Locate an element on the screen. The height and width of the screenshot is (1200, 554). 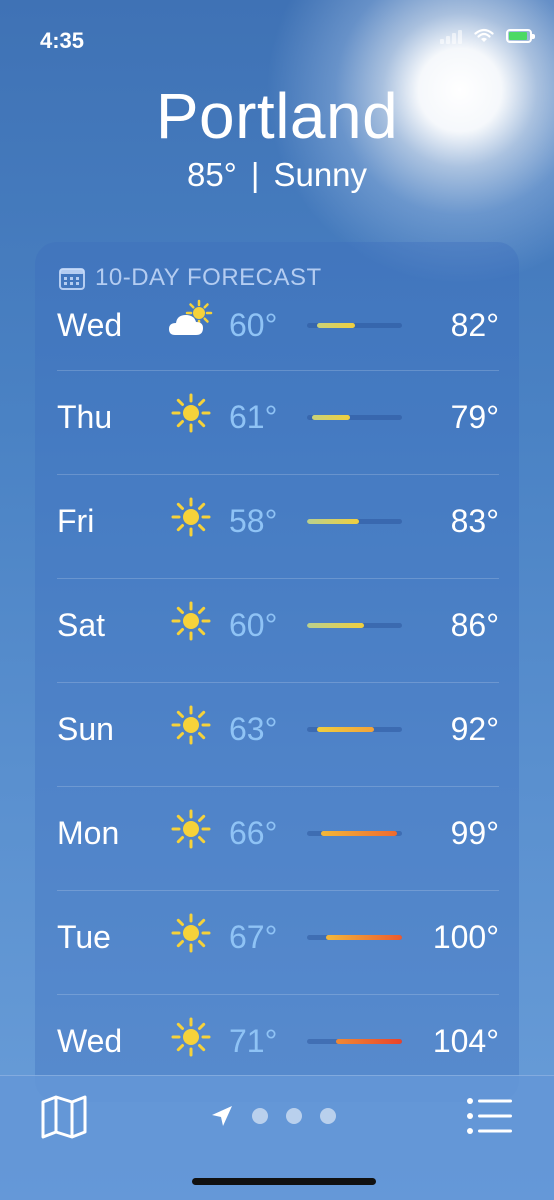
city-name: Portland is located at coordinates (277, 116).